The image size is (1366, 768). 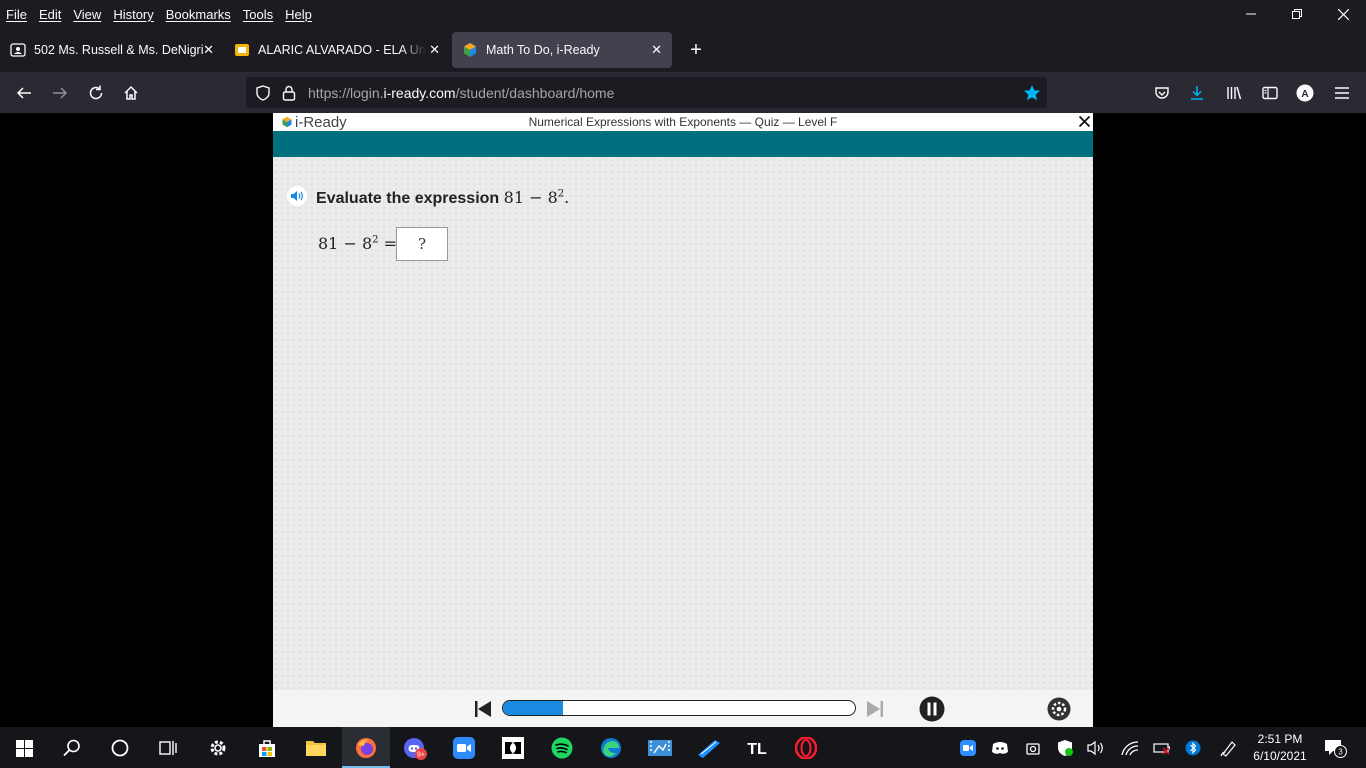 I want to click on home-button, so click(x=131, y=93).